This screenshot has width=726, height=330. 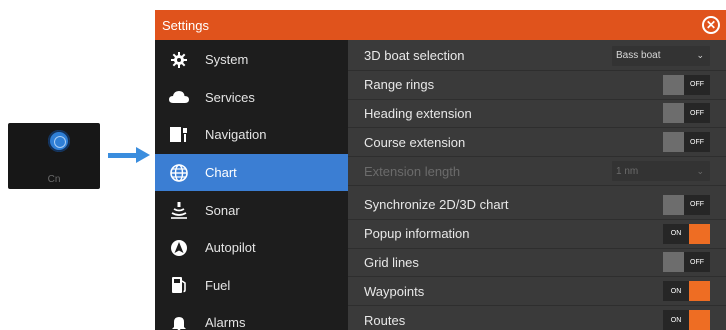 I want to click on setting-grid-lines: Grid lines OFF, so click(x=537, y=263).